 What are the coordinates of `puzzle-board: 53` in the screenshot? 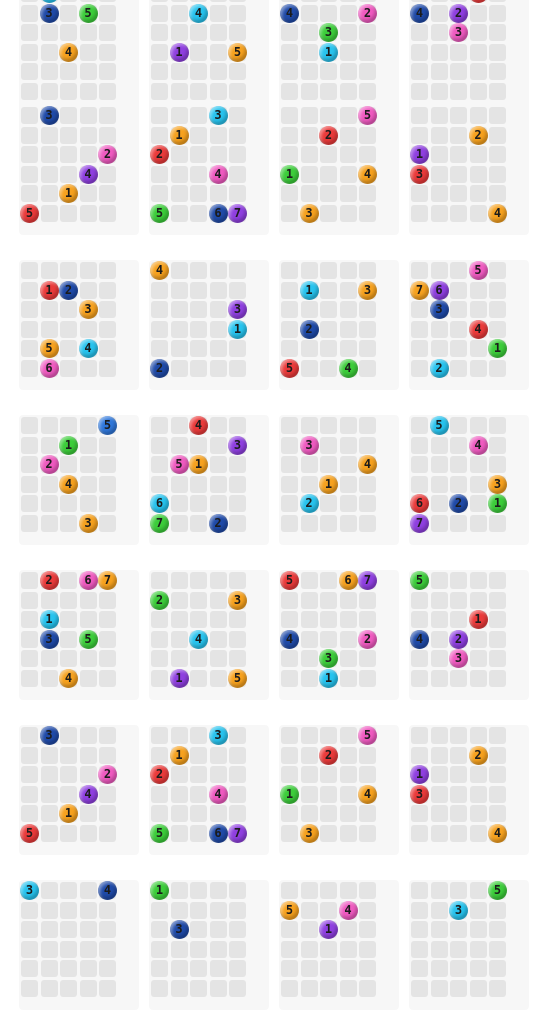 It's located at (469, 945).